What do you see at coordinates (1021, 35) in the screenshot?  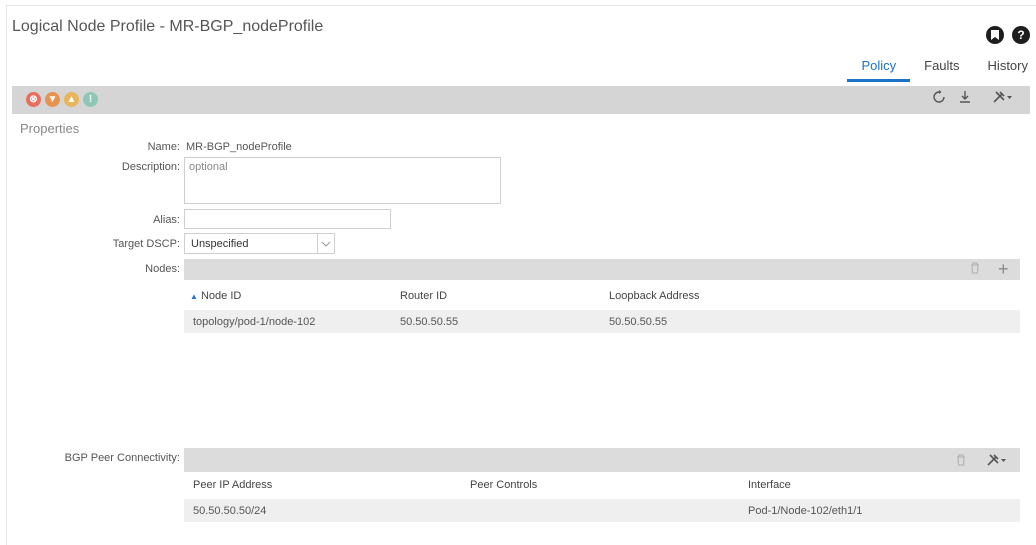 I see `help-icon: ?` at bounding box center [1021, 35].